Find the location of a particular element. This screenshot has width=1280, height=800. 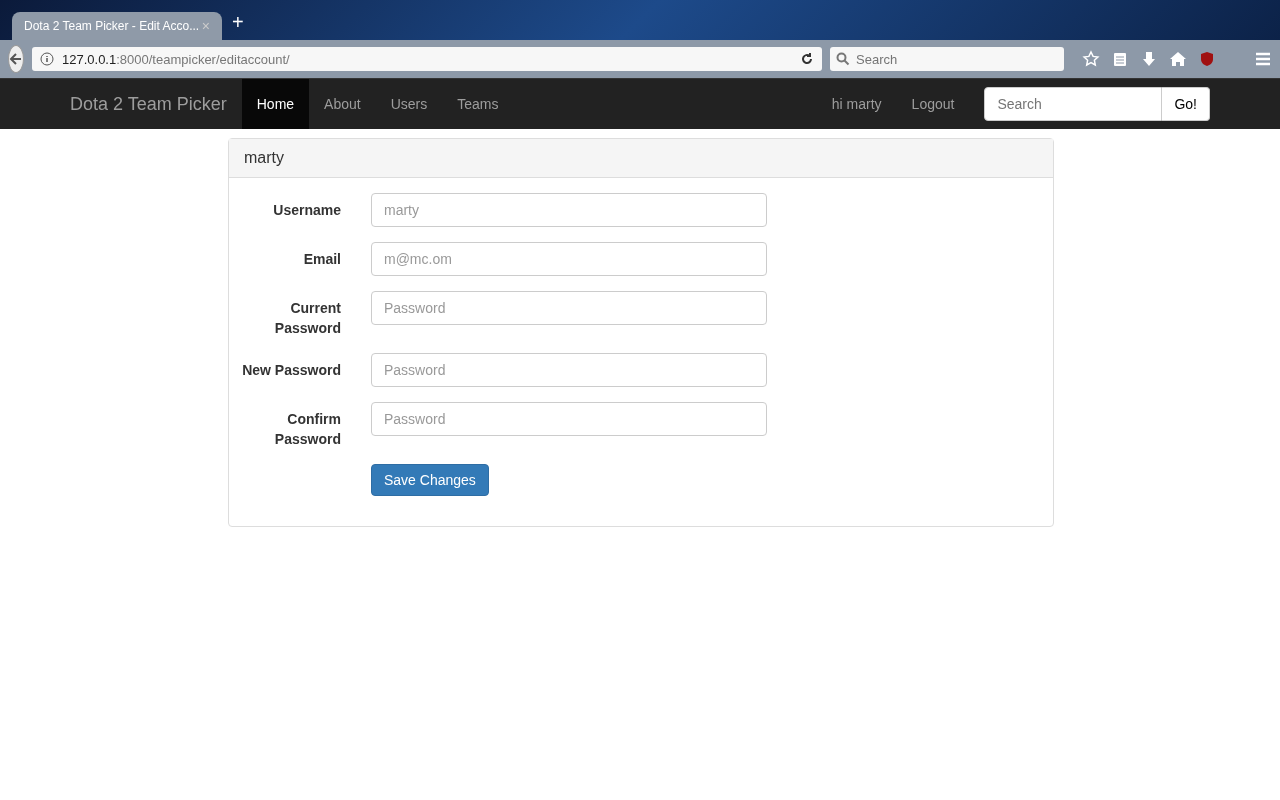

search-field: Search is located at coordinates (1073, 104).